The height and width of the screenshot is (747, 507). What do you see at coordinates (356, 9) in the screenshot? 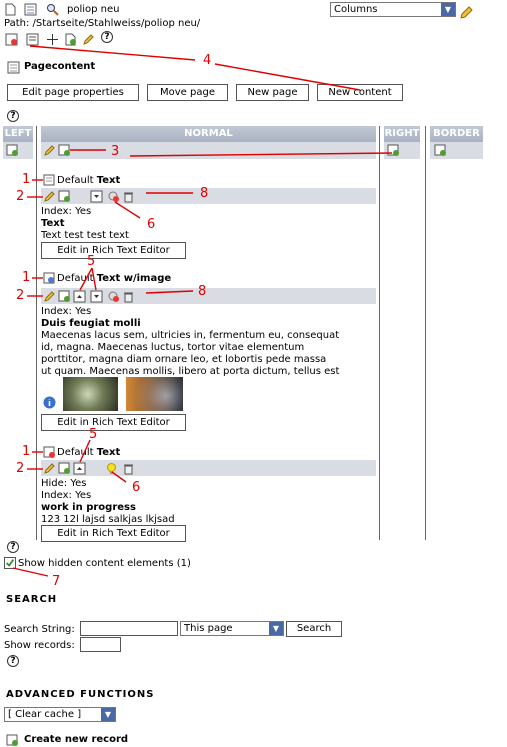
I see `view-mode-value: Columns` at bounding box center [356, 9].